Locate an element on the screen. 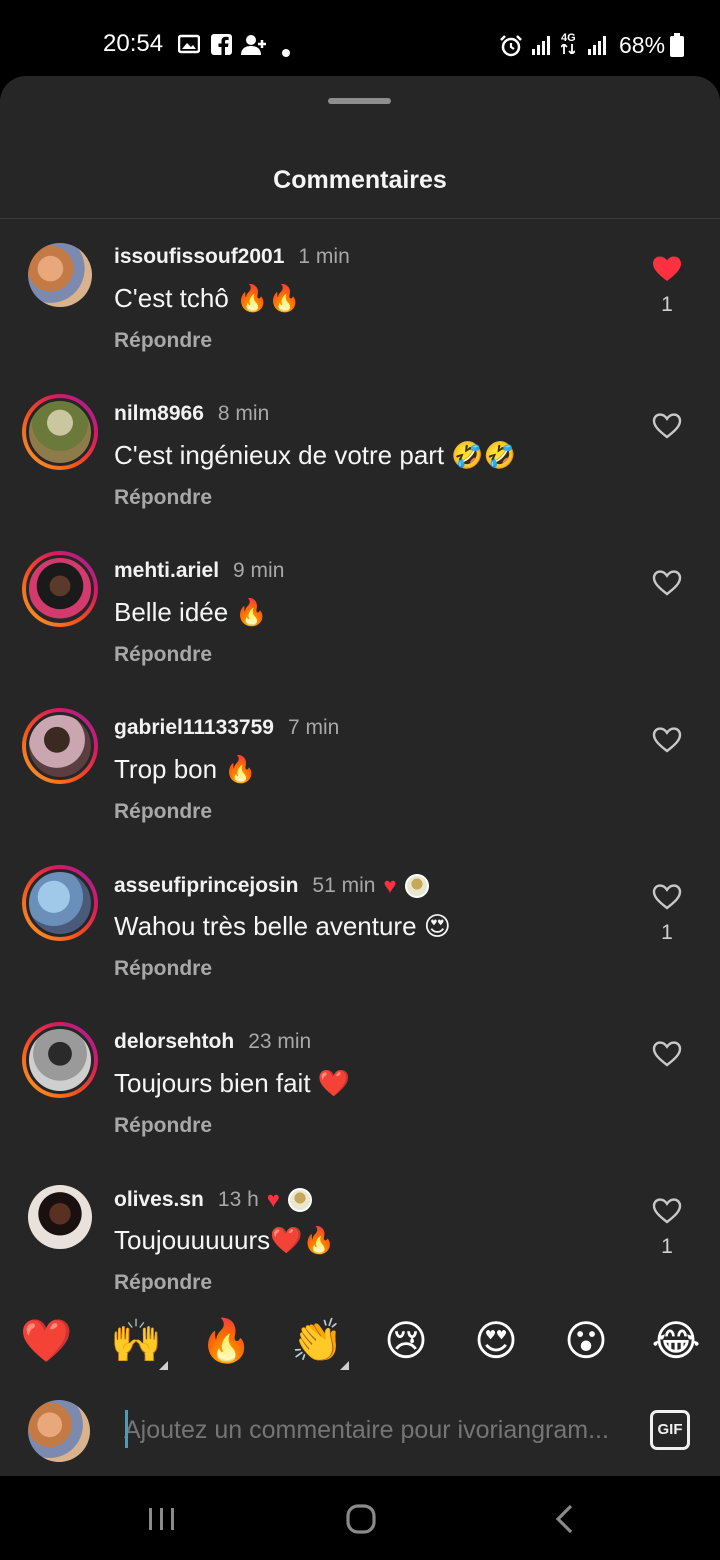 The image size is (720, 1560). comment-time: 13 h is located at coordinates (238, 1199).